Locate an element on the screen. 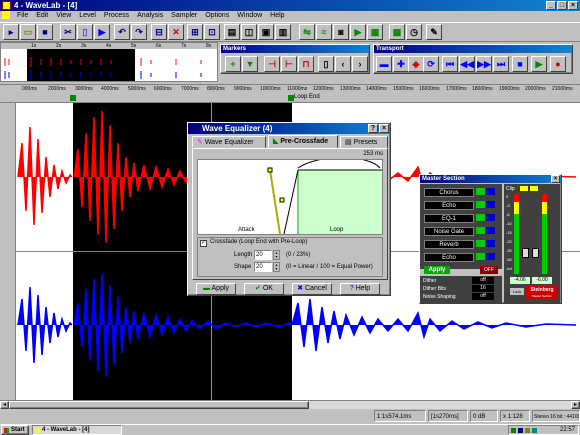 The image size is (580, 435). transport-record-mode-icon: ▬ is located at coordinates (384, 64).